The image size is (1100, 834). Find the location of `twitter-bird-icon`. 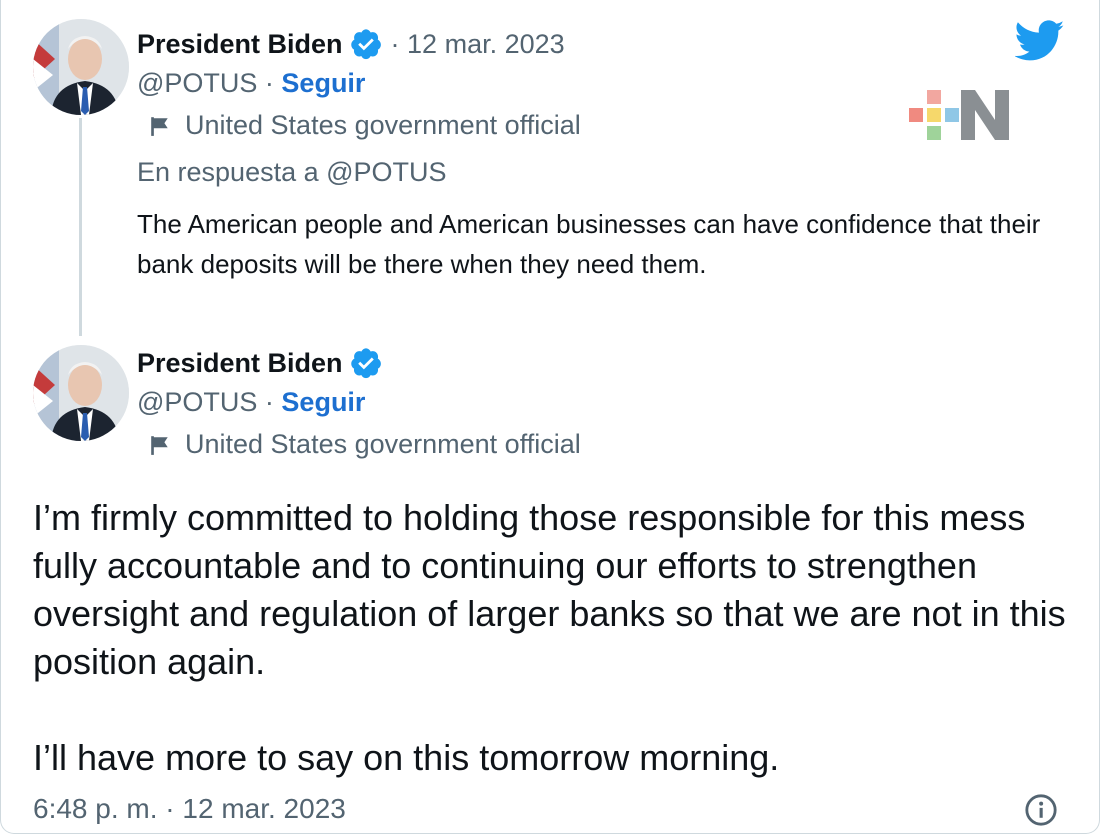

twitter-bird-icon is located at coordinates (1040, 41).